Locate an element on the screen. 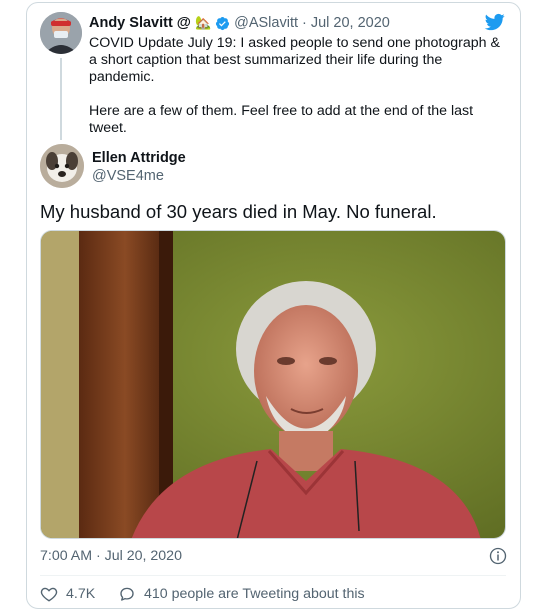 The width and height of the screenshot is (552, 613). tweeting-about-link: 410 people are Tweeting about this is located at coordinates (241, 594).